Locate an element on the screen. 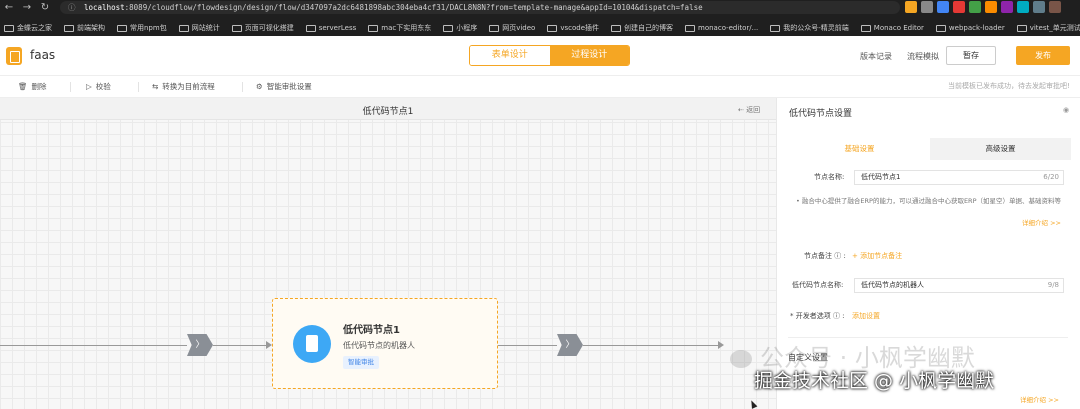 The width and height of the screenshot is (1080, 409). lowcode-name-input: 低代码节点的机器人 9/8 is located at coordinates (959, 285).